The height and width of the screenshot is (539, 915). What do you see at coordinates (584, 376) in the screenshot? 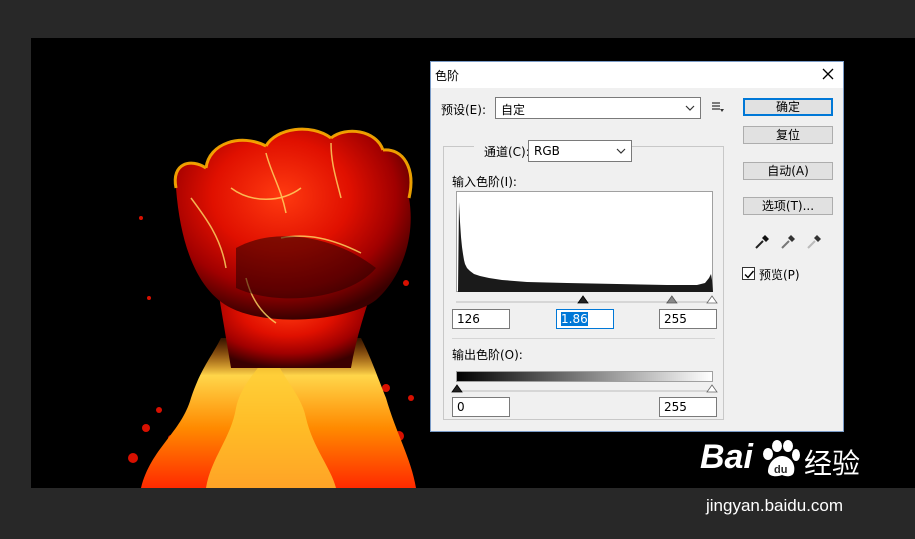
I see `output-gradient-bar` at bounding box center [584, 376].